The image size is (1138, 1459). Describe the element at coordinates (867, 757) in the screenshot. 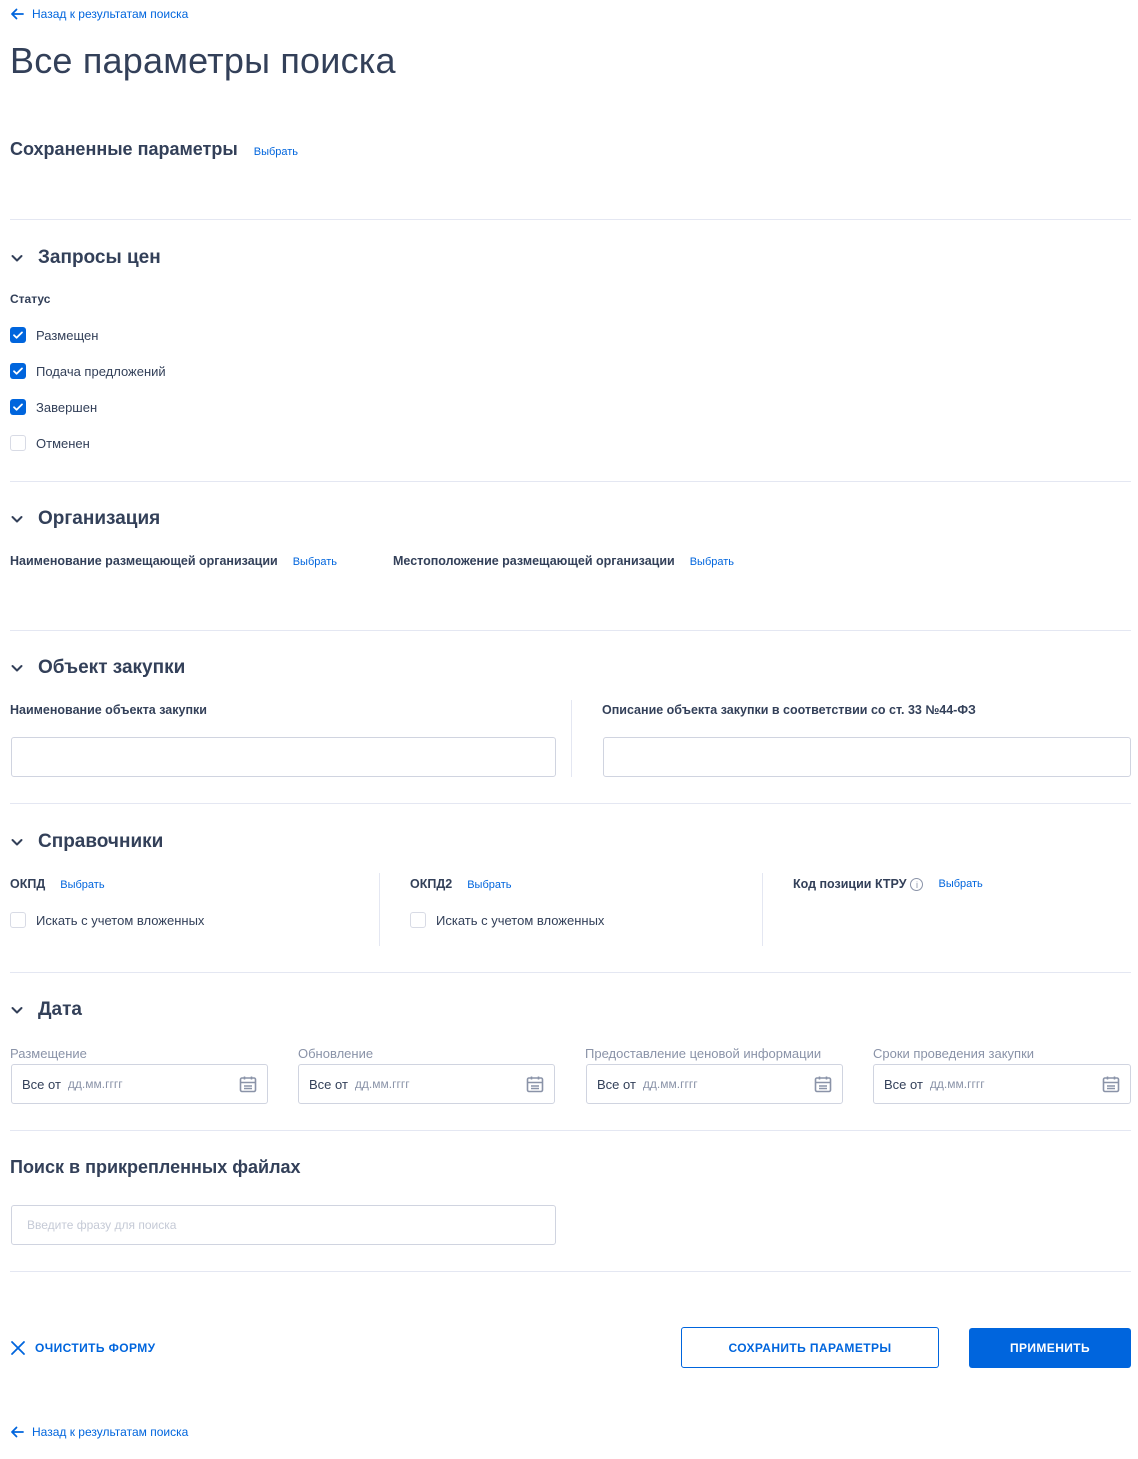

I see `purchase-description-input` at that location.